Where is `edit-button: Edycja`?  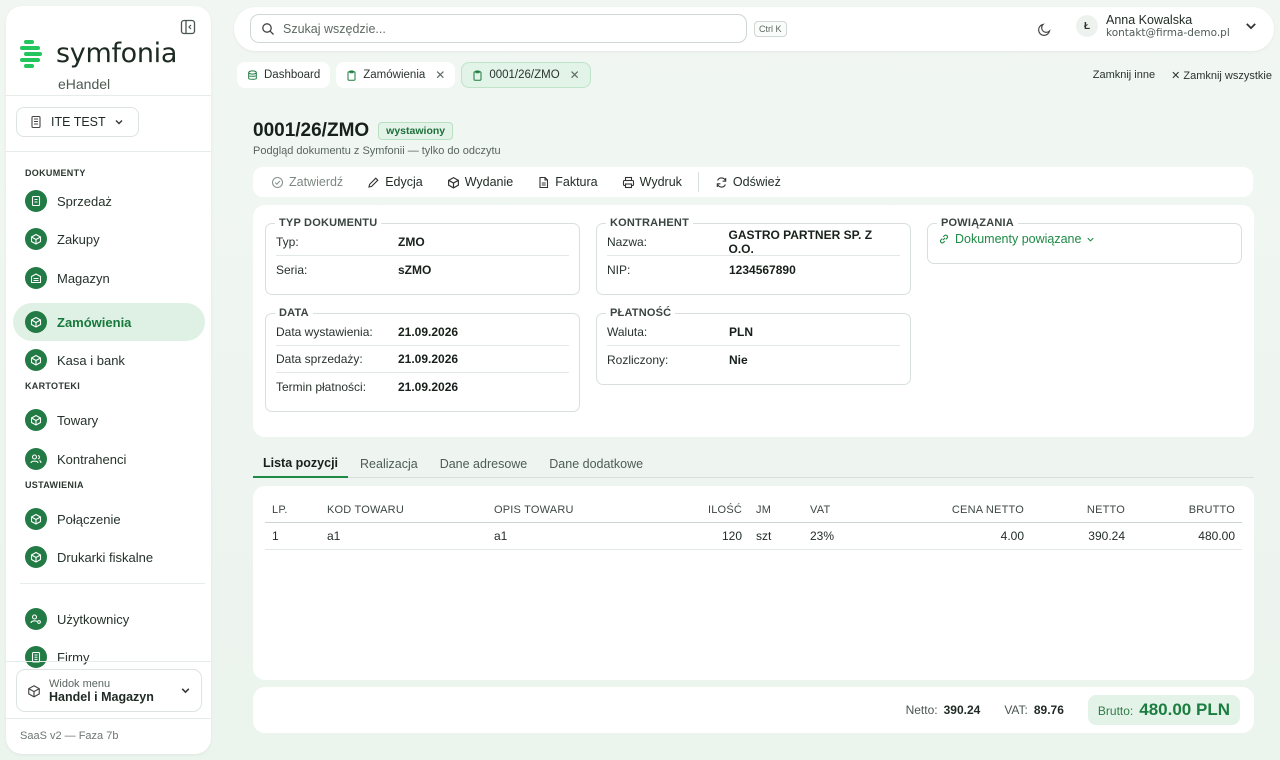
edit-button: Edycja is located at coordinates (395, 182).